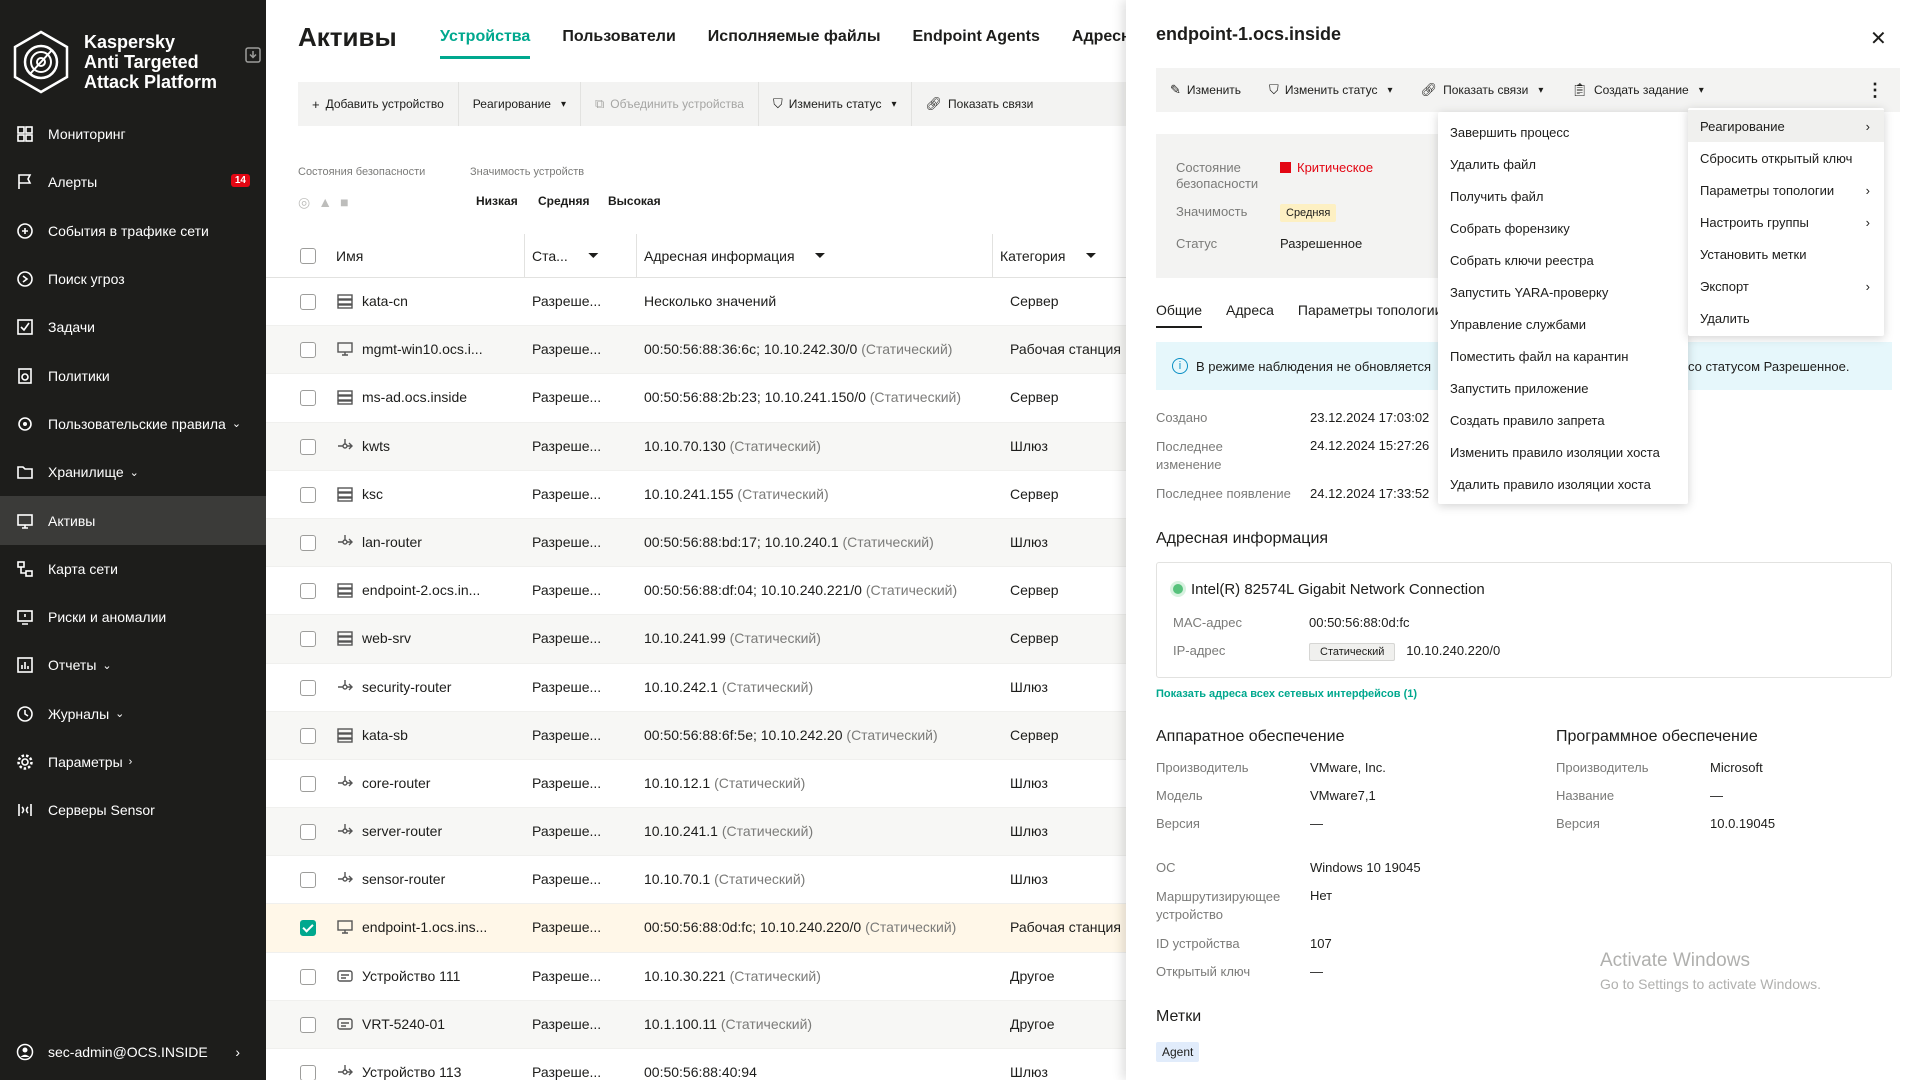  Describe the element at coordinates (731, 255) in the screenshot. I see `column-address: Адресная информация ⏷` at that location.